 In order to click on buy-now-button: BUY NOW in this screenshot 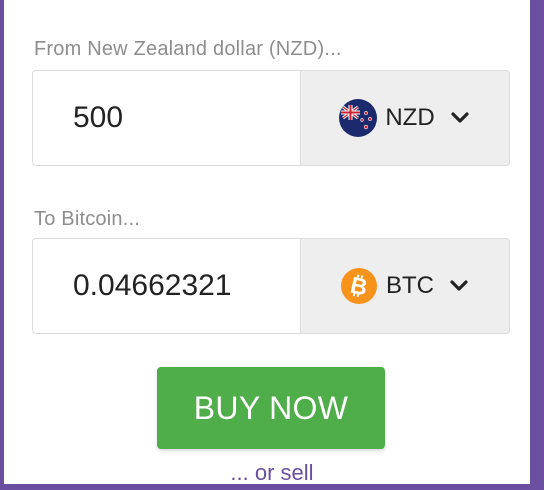, I will do `click(271, 408)`.